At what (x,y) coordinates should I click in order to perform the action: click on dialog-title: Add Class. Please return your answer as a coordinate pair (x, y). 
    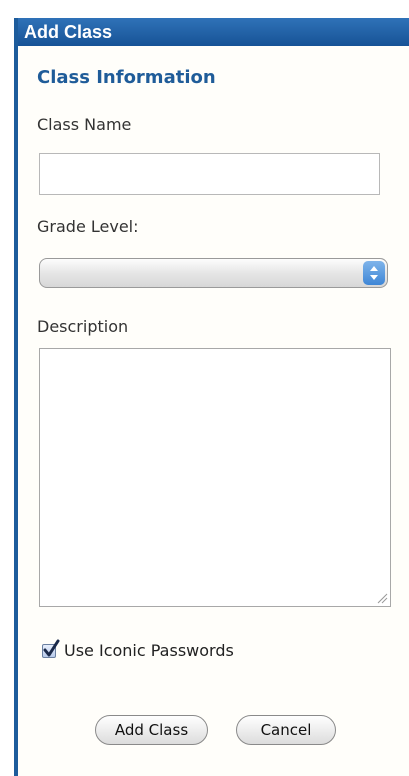
    Looking at the image, I should click on (213, 32).